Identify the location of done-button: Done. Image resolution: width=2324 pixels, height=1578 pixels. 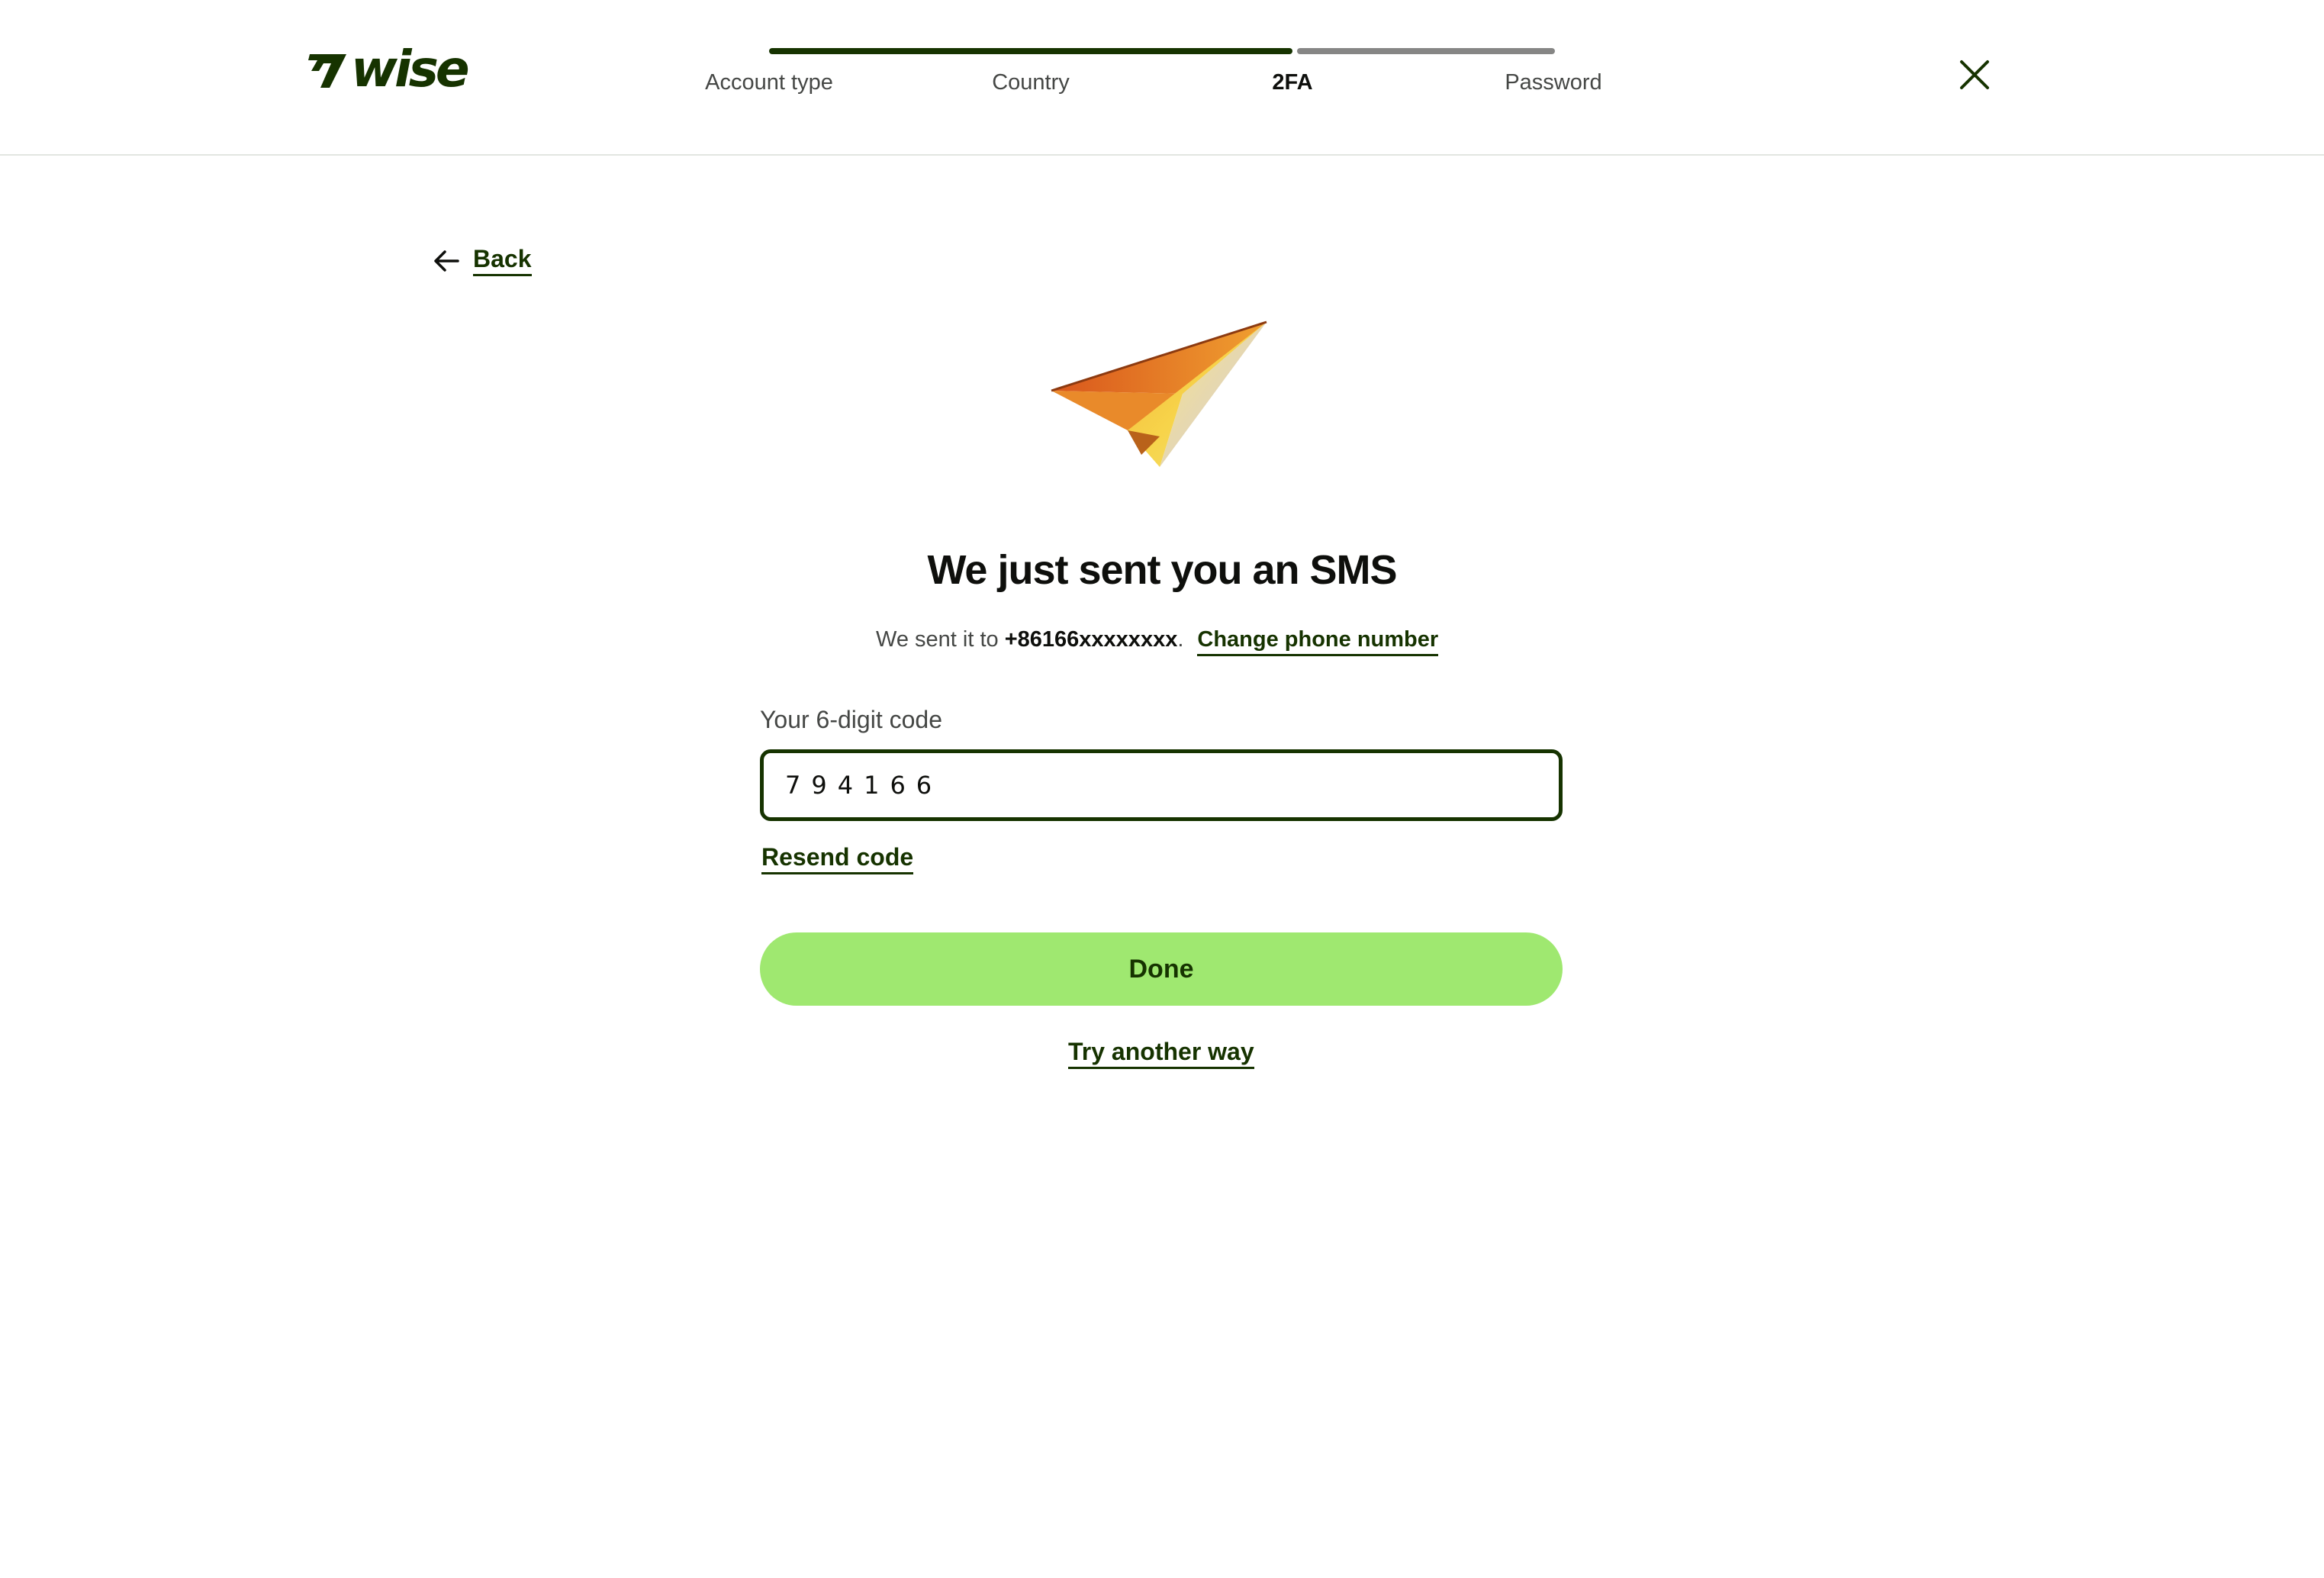
(1161, 969).